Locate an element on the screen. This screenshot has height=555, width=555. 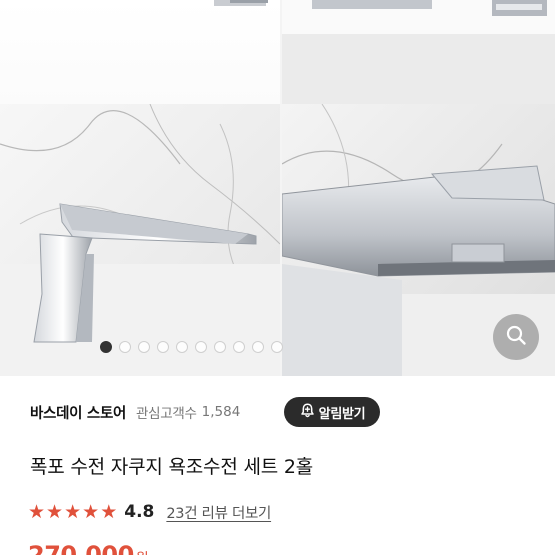
seller-info: 바스데이 스토어 관심고객수 1,584 is located at coordinates (135, 412).